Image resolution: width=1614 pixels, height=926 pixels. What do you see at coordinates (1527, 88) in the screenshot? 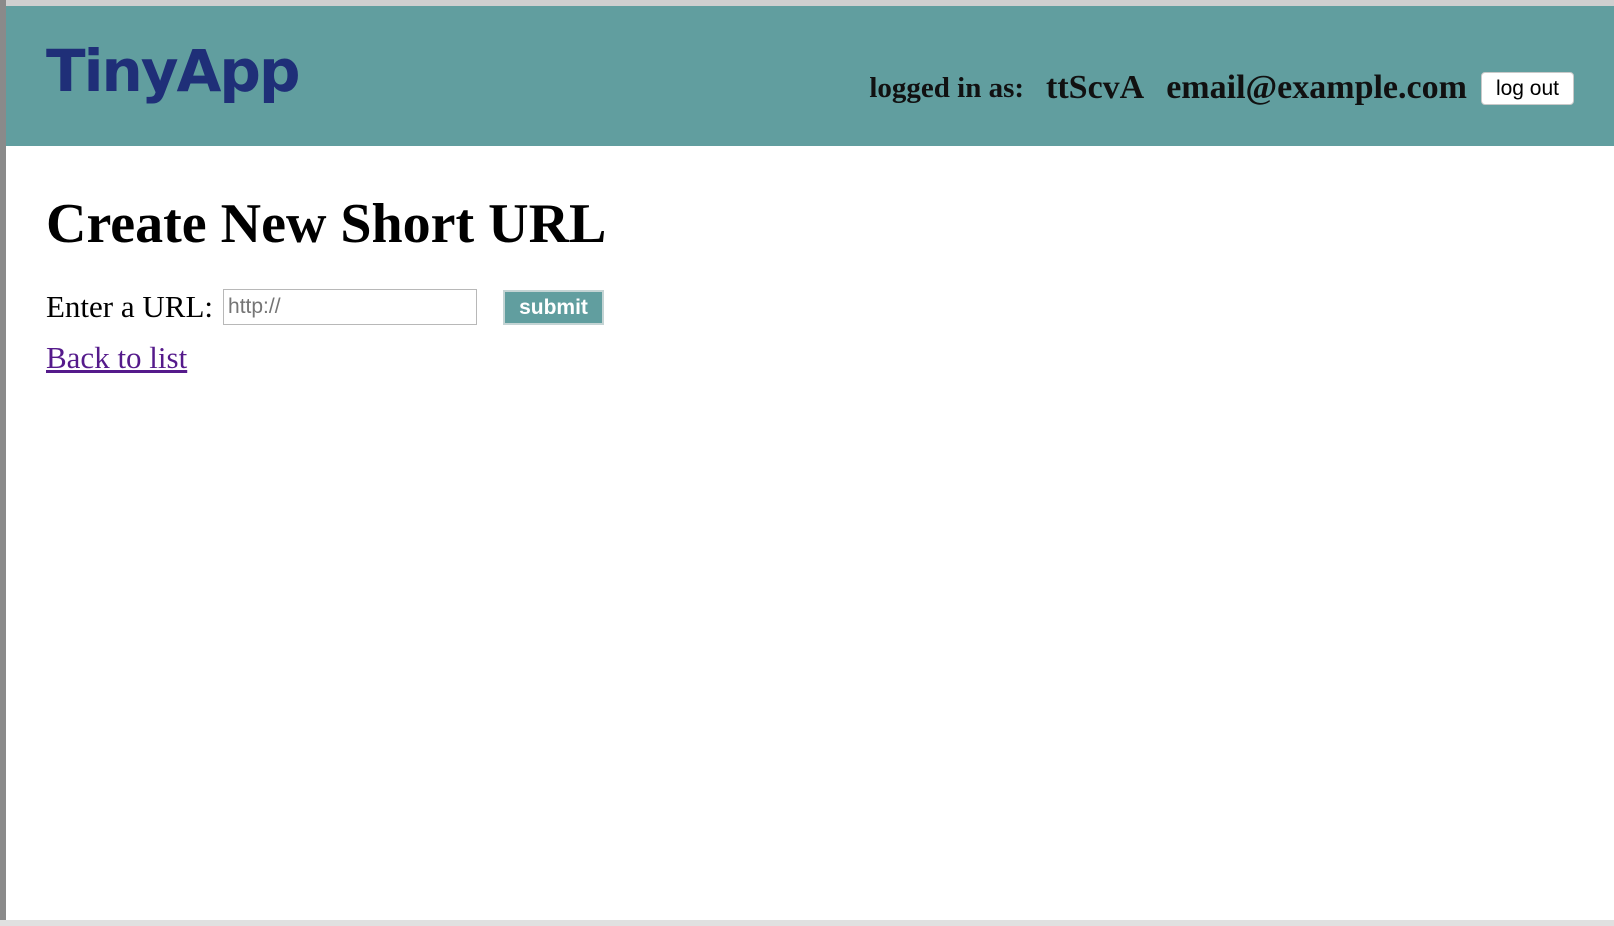
I see `logout-button: log out` at bounding box center [1527, 88].